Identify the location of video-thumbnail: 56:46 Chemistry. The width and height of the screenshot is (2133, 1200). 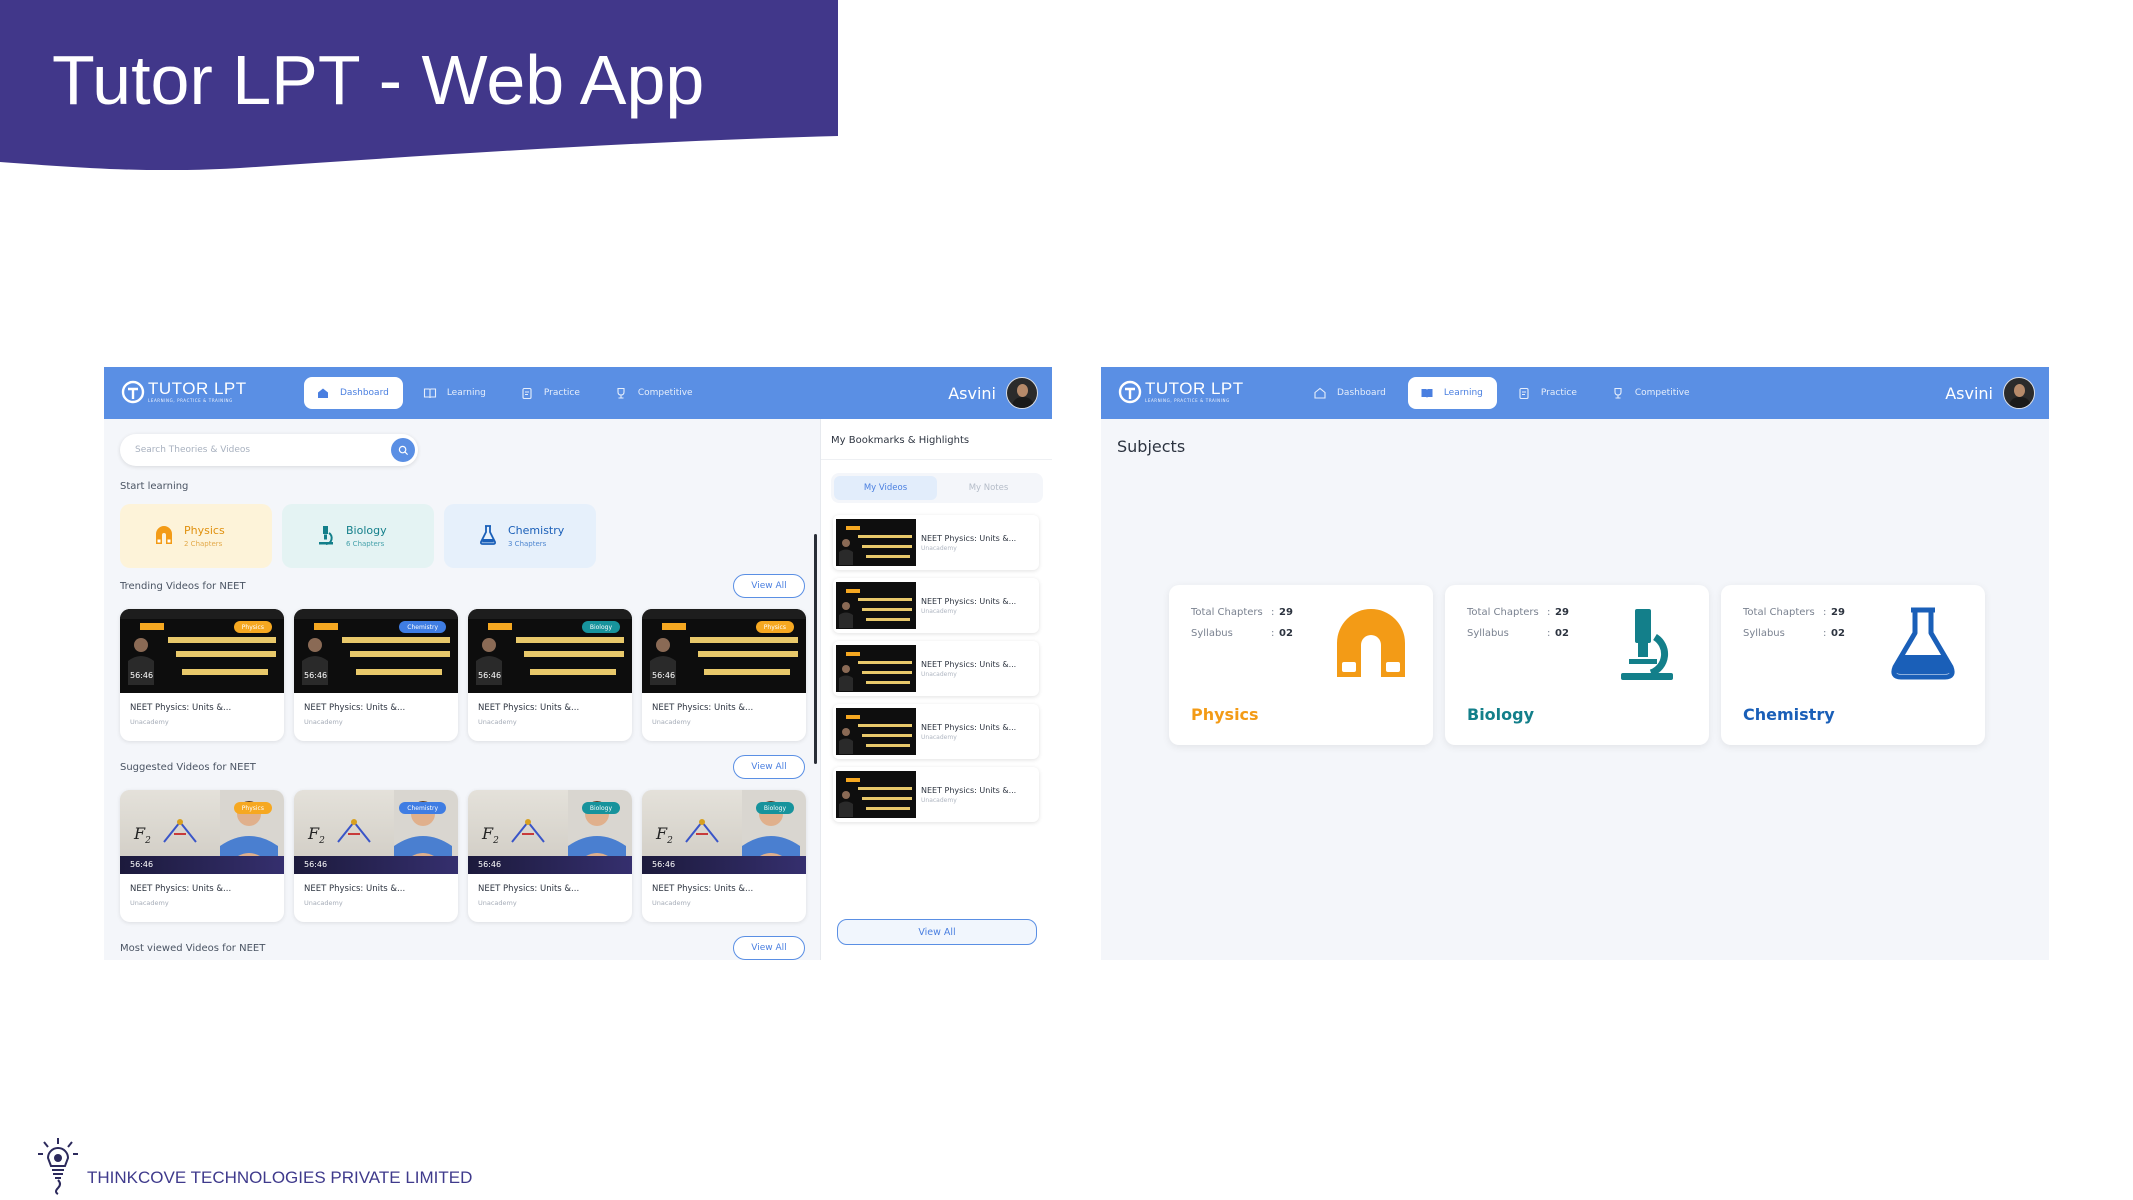
(376, 651).